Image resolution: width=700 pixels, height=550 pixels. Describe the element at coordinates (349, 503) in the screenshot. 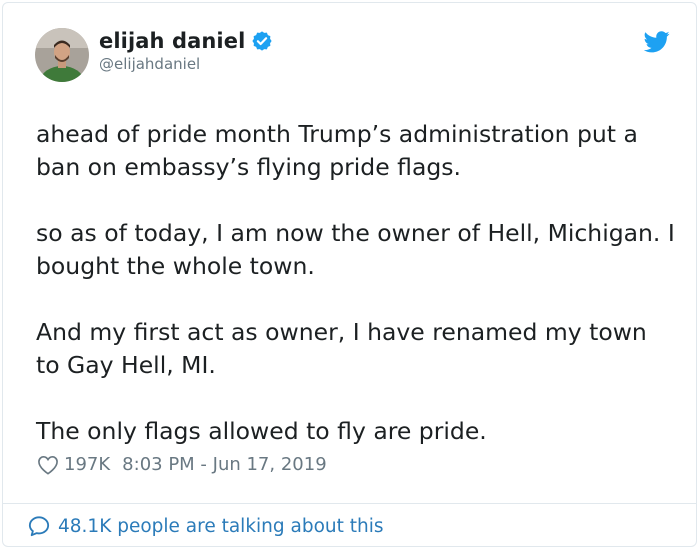

I see `footer-divider` at that location.